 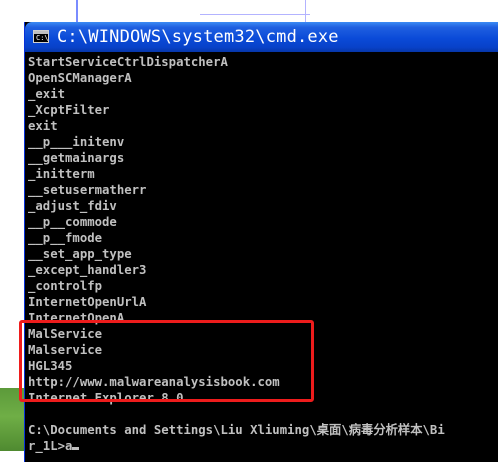 I want to click on console-line: __getmainargs, so click(x=76, y=158).